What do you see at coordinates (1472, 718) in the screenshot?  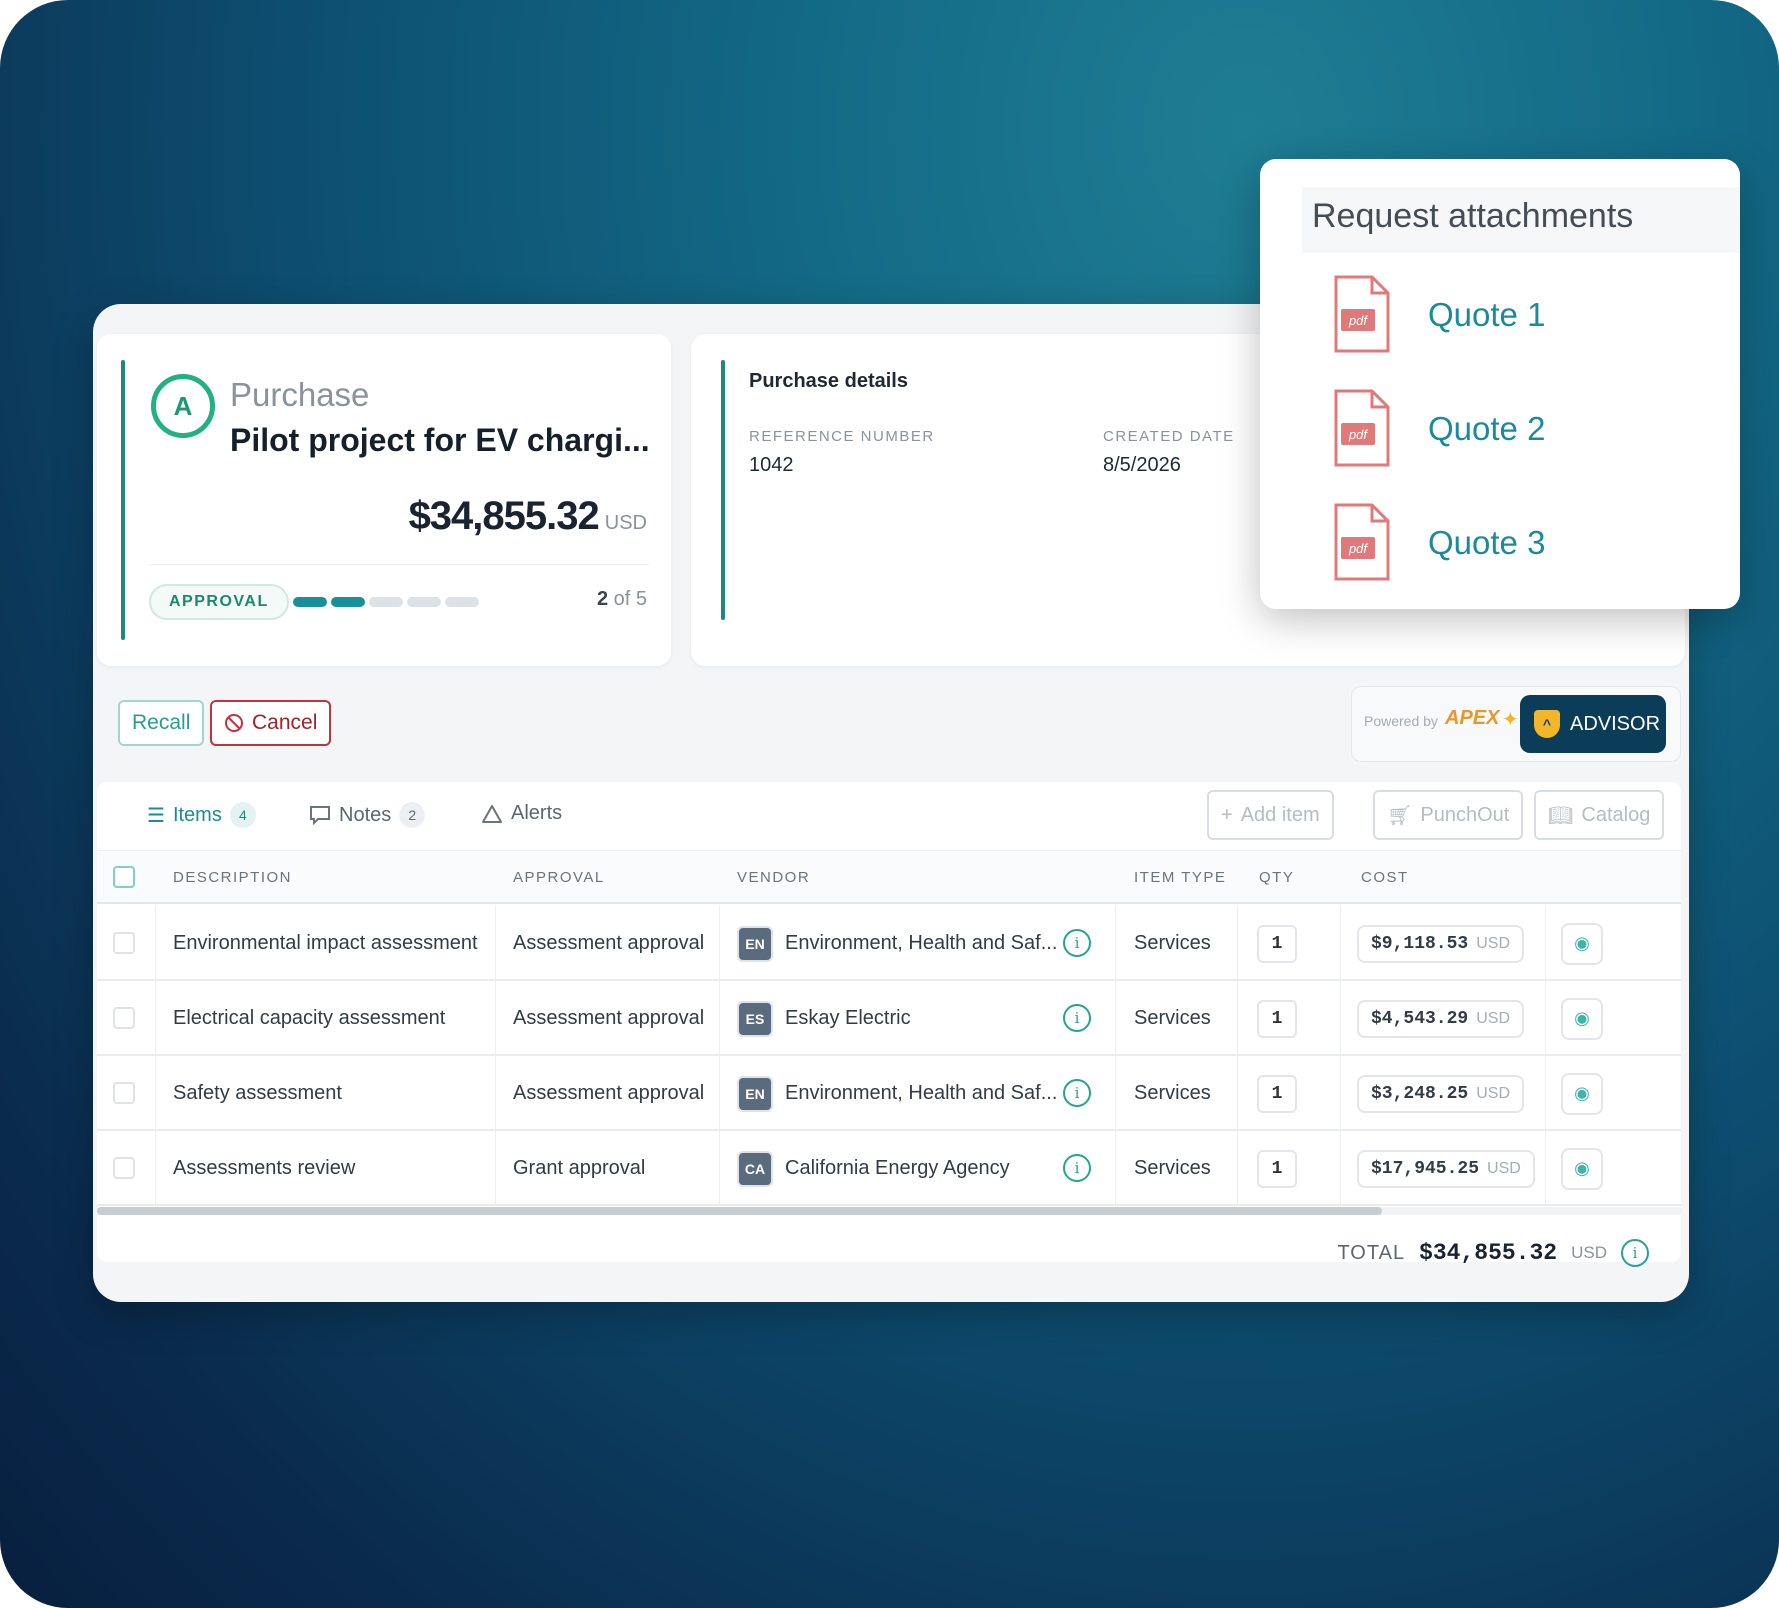 I see `apex-logo: APEX` at bounding box center [1472, 718].